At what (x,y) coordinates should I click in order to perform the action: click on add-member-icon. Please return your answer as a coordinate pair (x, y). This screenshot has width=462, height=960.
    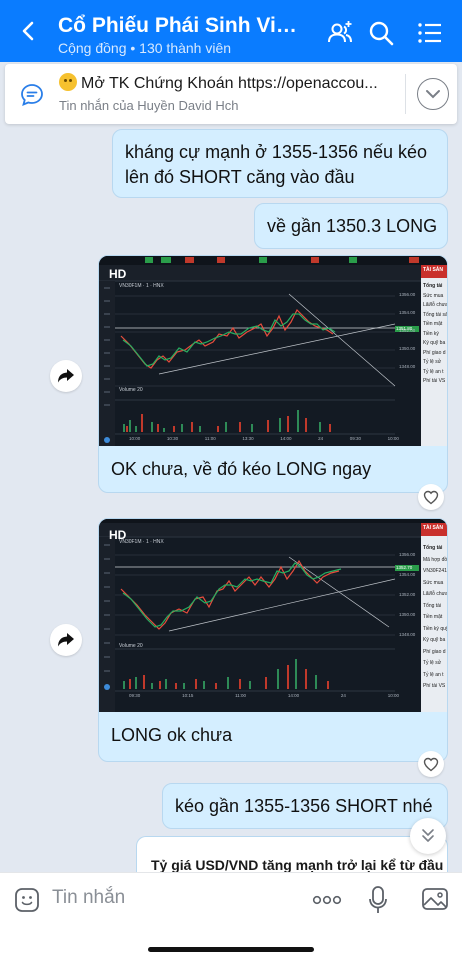
    Looking at the image, I should click on (340, 33).